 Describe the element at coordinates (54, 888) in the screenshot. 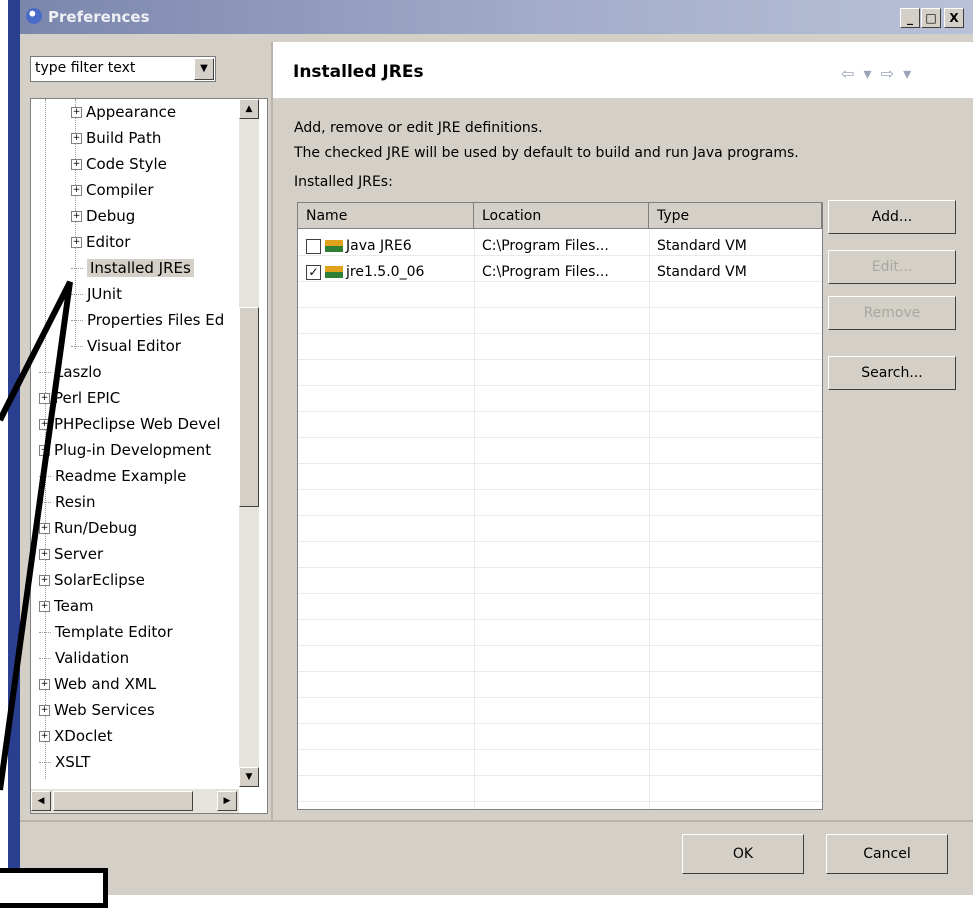

I see `callout-box` at that location.